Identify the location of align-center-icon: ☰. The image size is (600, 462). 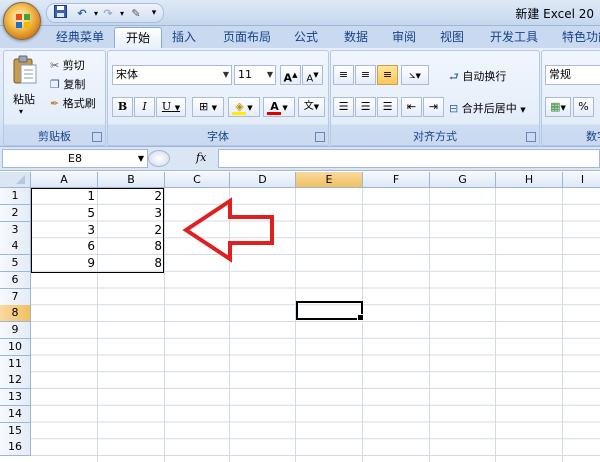
(365, 107).